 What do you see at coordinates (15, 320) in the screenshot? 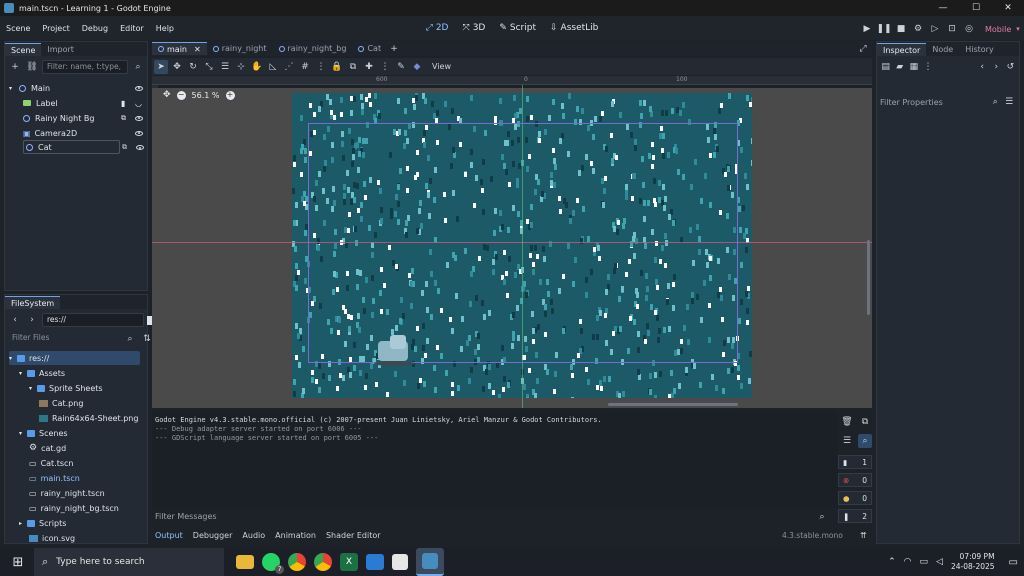
I see `back-icon: ‹` at bounding box center [15, 320].